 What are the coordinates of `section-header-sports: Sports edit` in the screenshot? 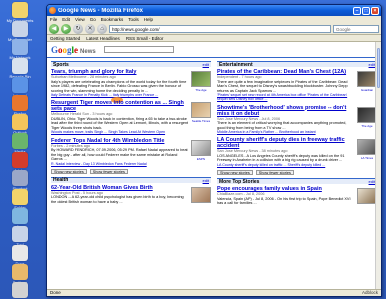 It's located at (131, 64).